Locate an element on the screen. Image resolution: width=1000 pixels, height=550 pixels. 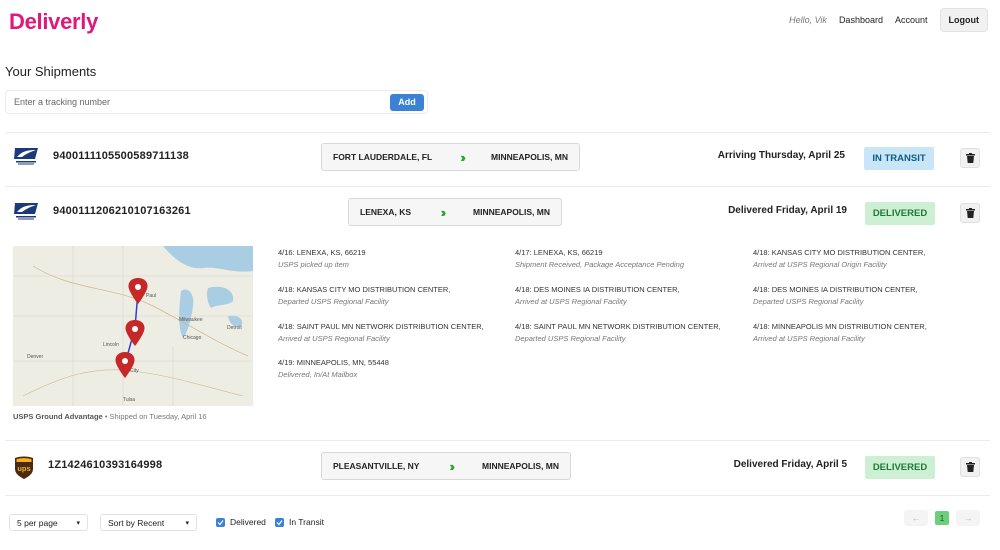
map-label: City is located at coordinates (134, 371).